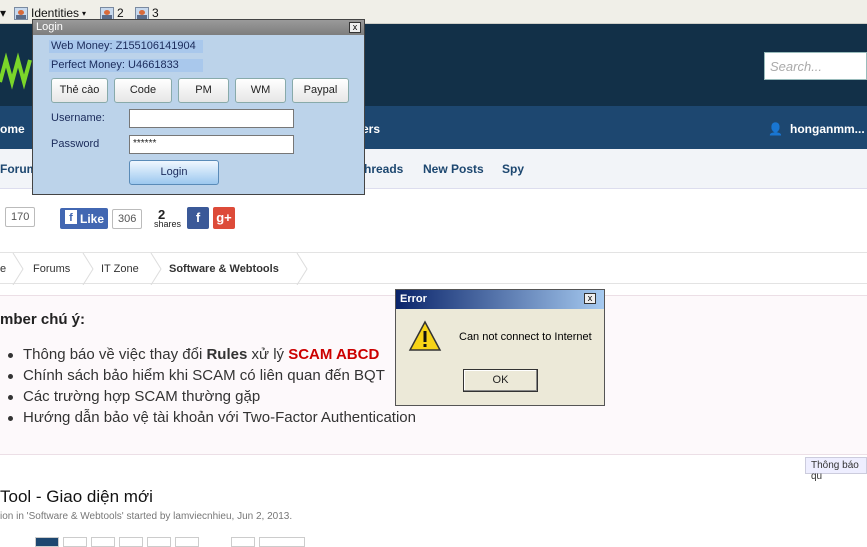  I want to click on shares-label: shares, so click(168, 224).